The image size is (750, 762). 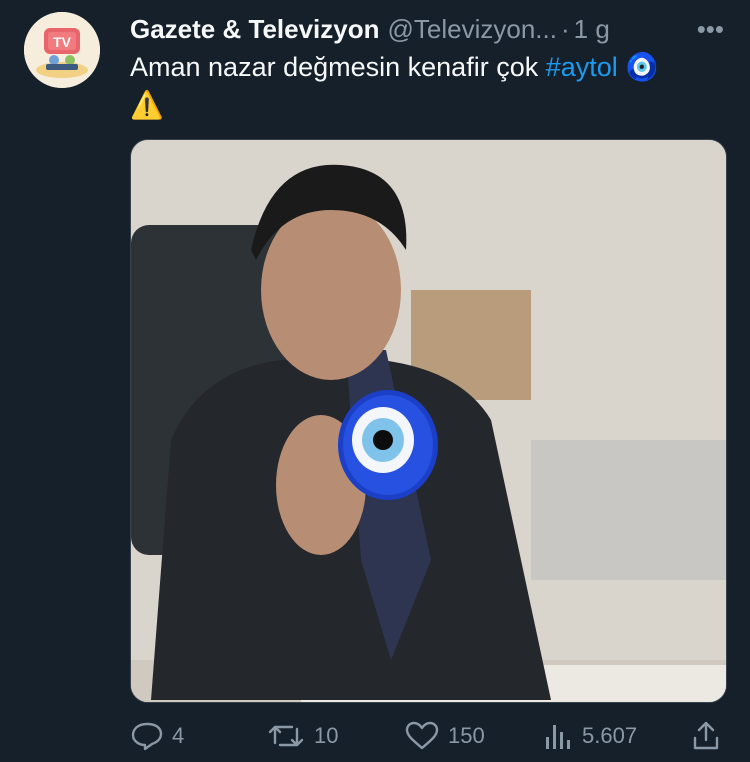 I want to click on views-button: 5.607, so click(x=589, y=736).